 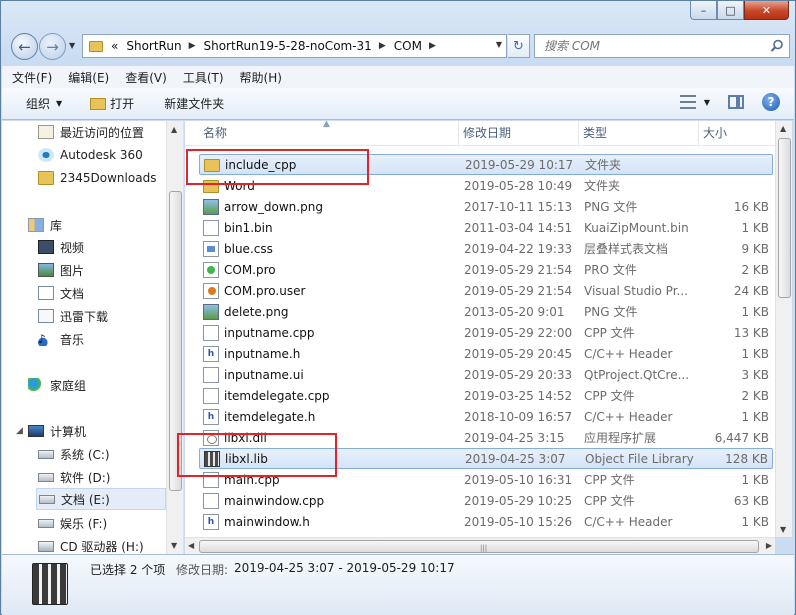 What do you see at coordinates (61, 293) in the screenshot?
I see `nav-documents: 文档` at bounding box center [61, 293].